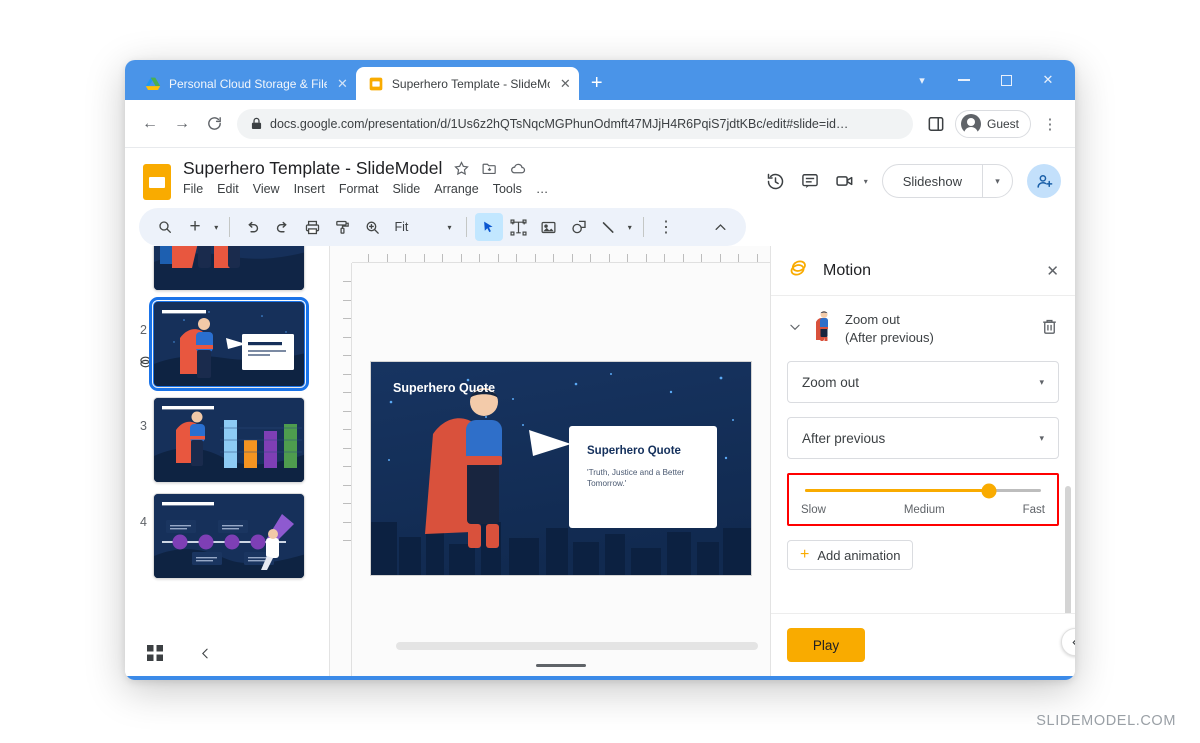 The width and height of the screenshot is (1200, 743). What do you see at coordinates (507, 189) in the screenshot?
I see `menu-tools: Tools` at bounding box center [507, 189].